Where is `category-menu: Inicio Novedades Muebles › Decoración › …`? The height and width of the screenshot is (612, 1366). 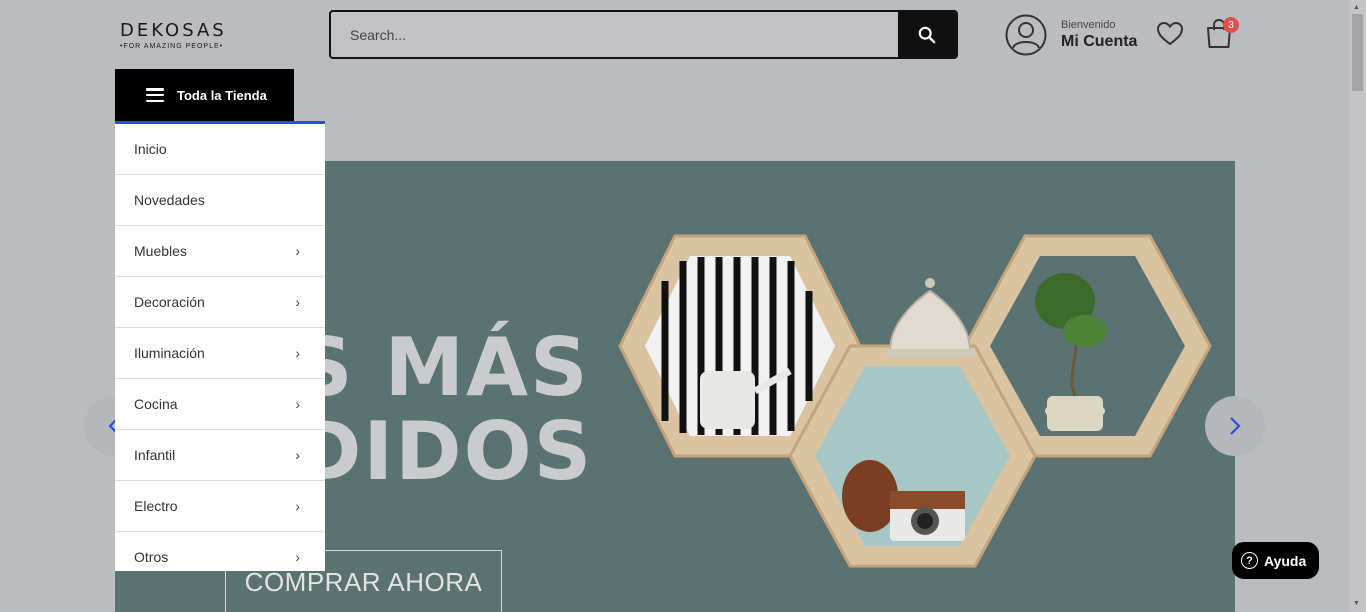 category-menu: Inicio Novedades Muebles › Decoración › … is located at coordinates (220, 347).